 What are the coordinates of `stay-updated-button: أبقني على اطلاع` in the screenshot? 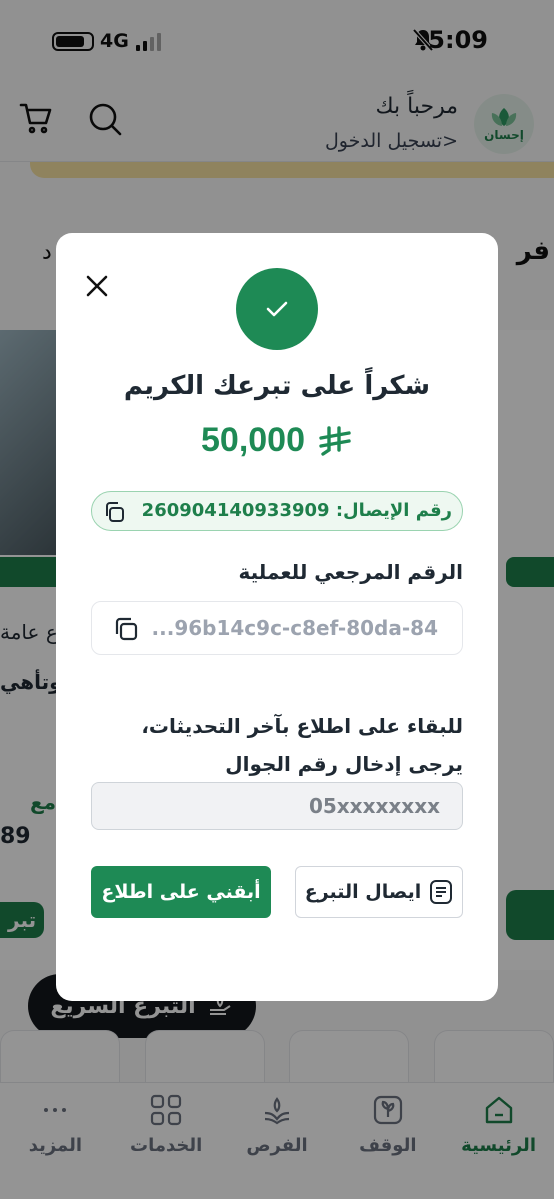 It's located at (181, 892).